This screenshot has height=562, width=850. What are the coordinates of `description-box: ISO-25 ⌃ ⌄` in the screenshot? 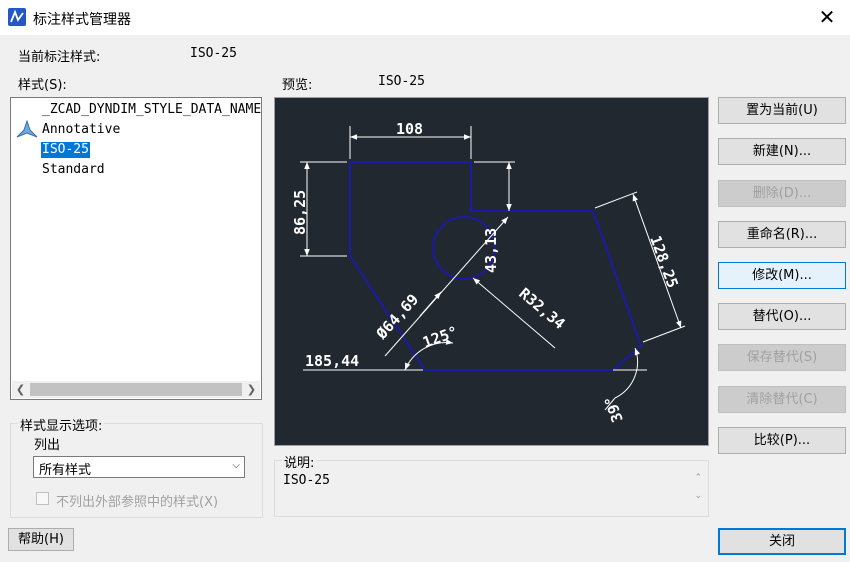 It's located at (491, 488).